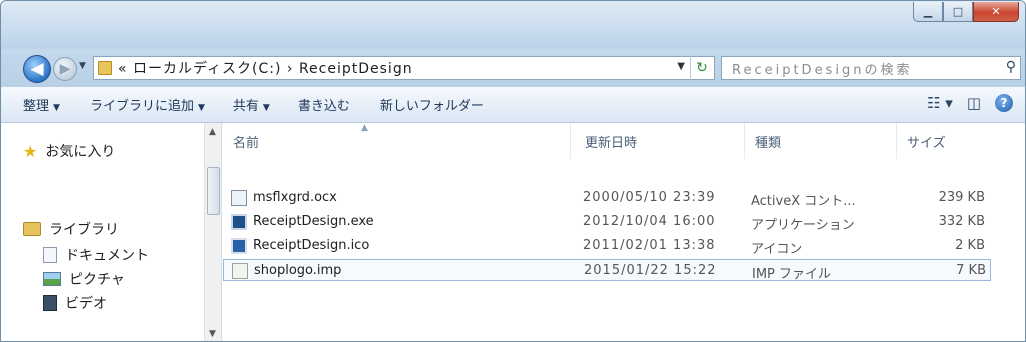  Describe the element at coordinates (32, 229) in the screenshot. I see `library-icon` at that location.